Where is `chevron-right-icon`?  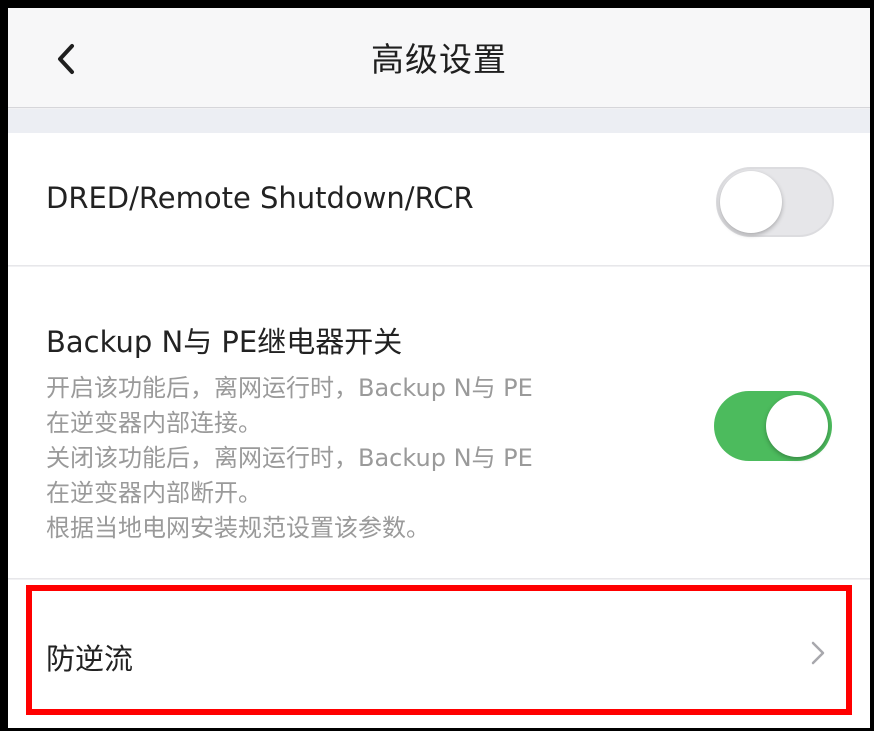 chevron-right-icon is located at coordinates (818, 653).